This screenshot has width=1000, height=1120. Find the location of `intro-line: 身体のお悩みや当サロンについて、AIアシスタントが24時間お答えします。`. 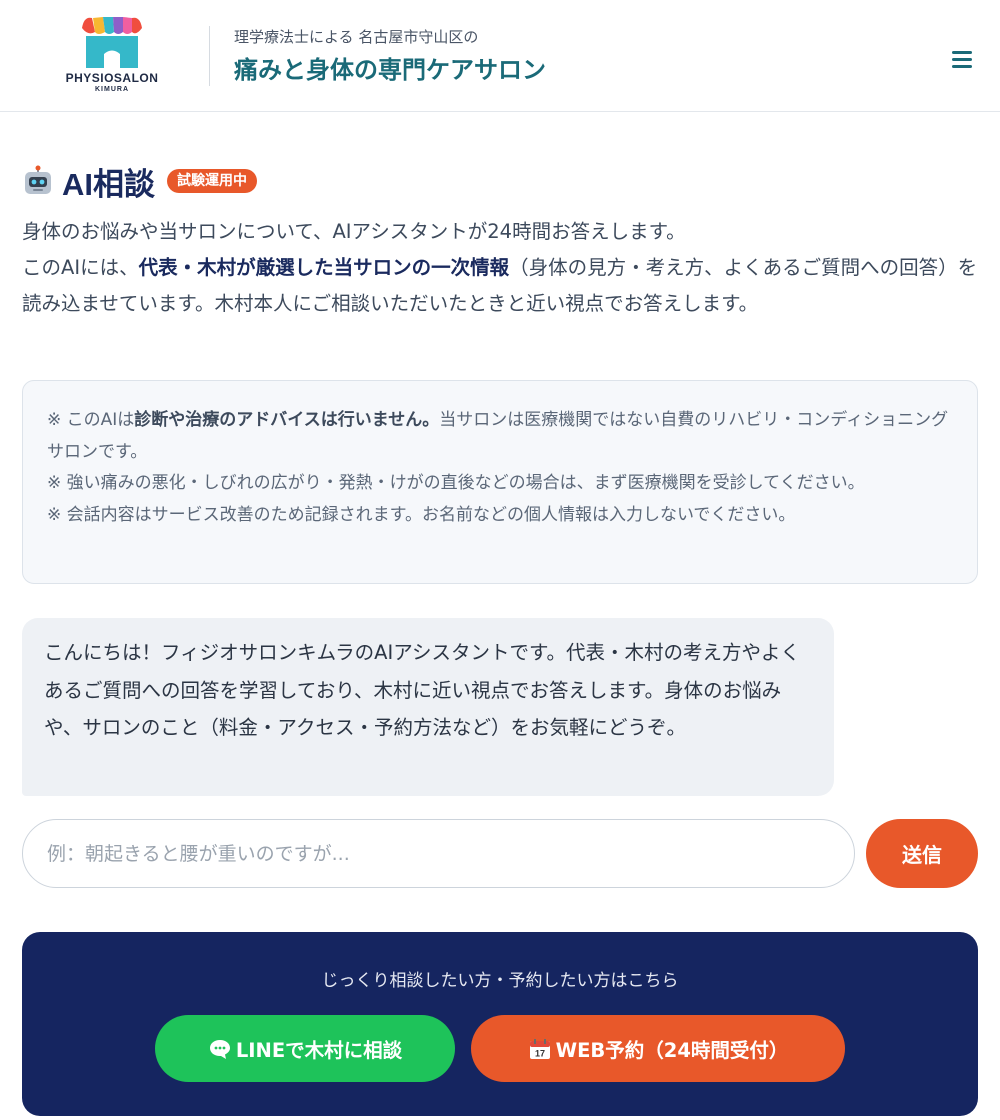

intro-line: 身体のお悩みや当サロンについて、AIアシスタントが24時間お答えします。 is located at coordinates (354, 231).